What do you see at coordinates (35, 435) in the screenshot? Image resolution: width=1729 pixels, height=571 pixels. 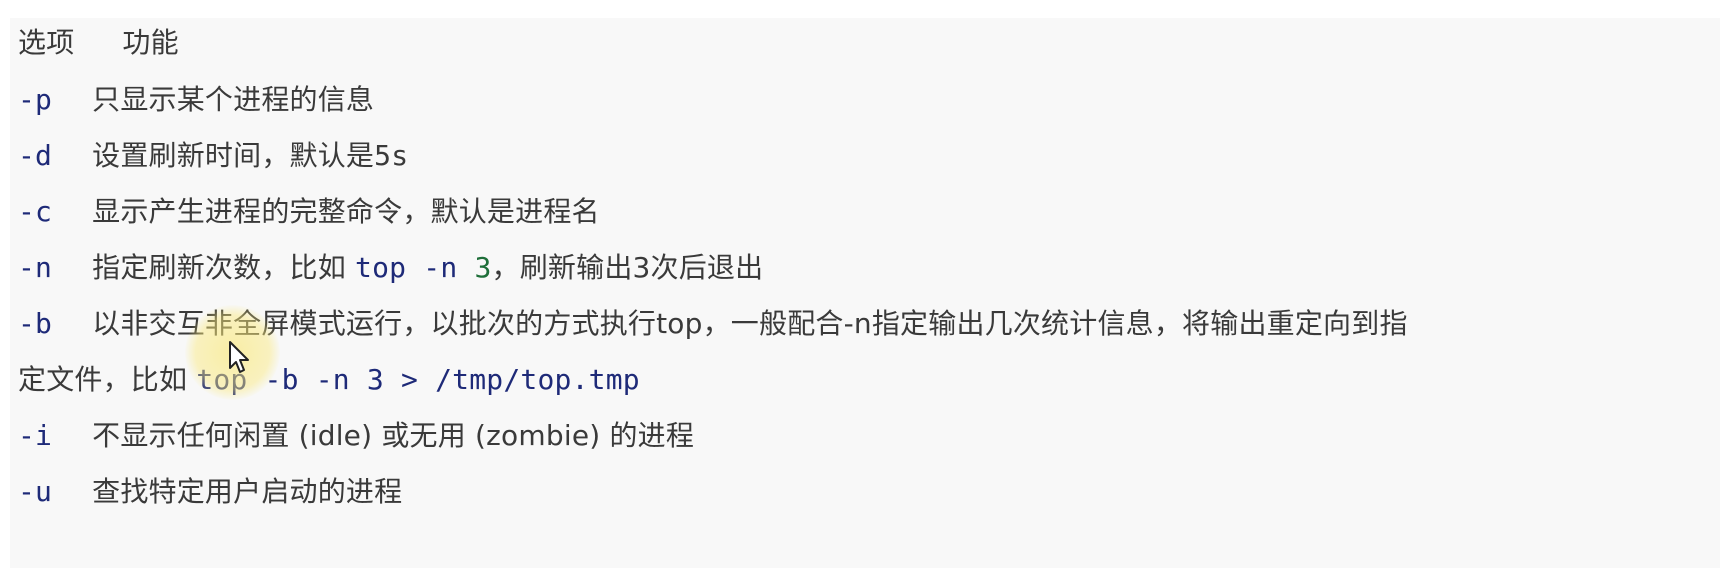 I see `option-flag: -i` at bounding box center [35, 435].